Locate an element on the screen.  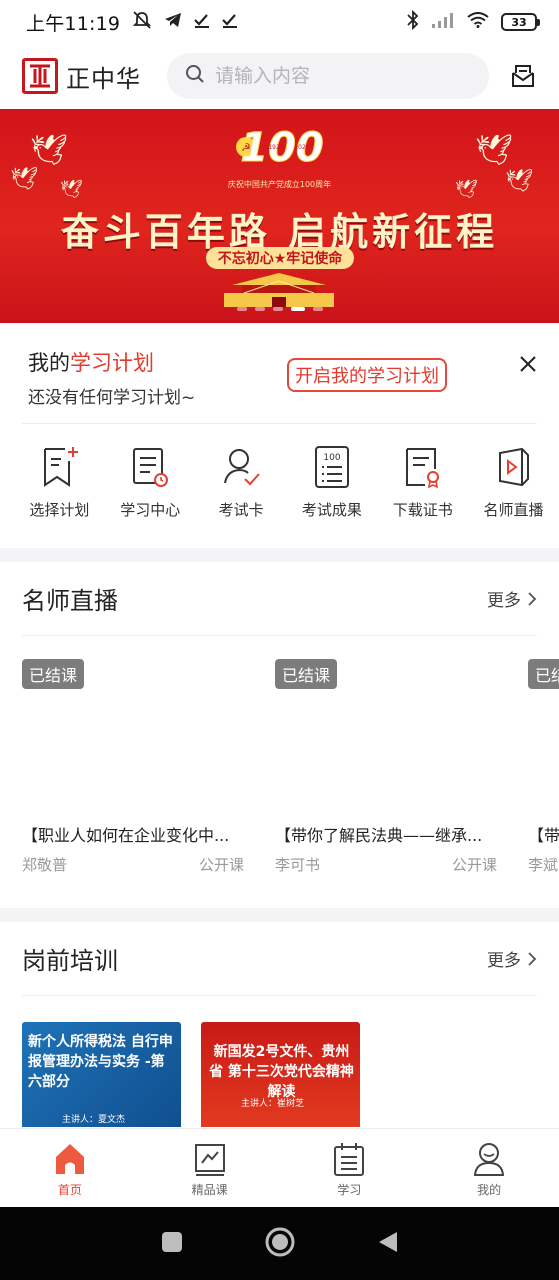
feature-exam-card: 考试卡 is located at coordinates (241, 480).